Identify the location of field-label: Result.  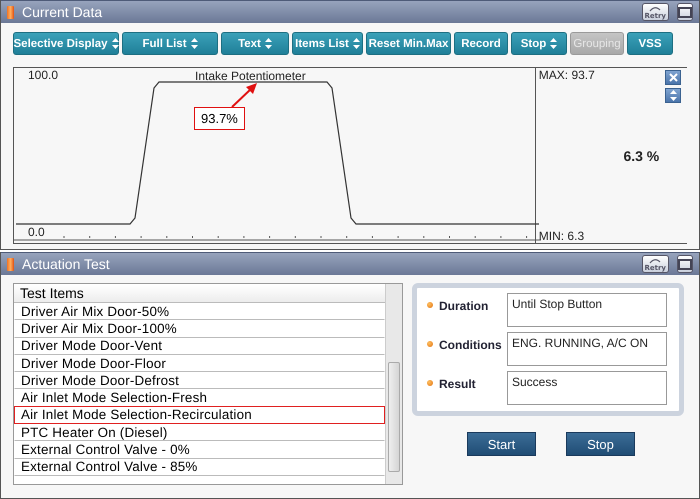
(458, 384).